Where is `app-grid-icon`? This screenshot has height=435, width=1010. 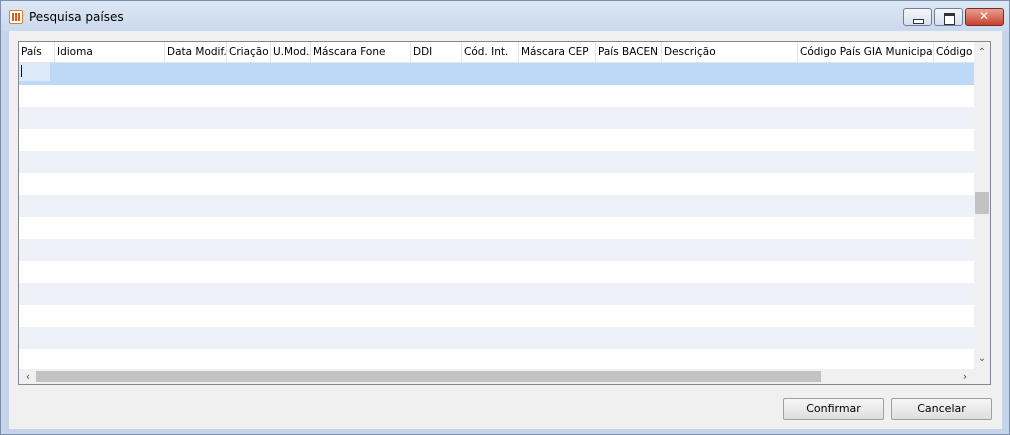
app-grid-icon is located at coordinates (16, 17).